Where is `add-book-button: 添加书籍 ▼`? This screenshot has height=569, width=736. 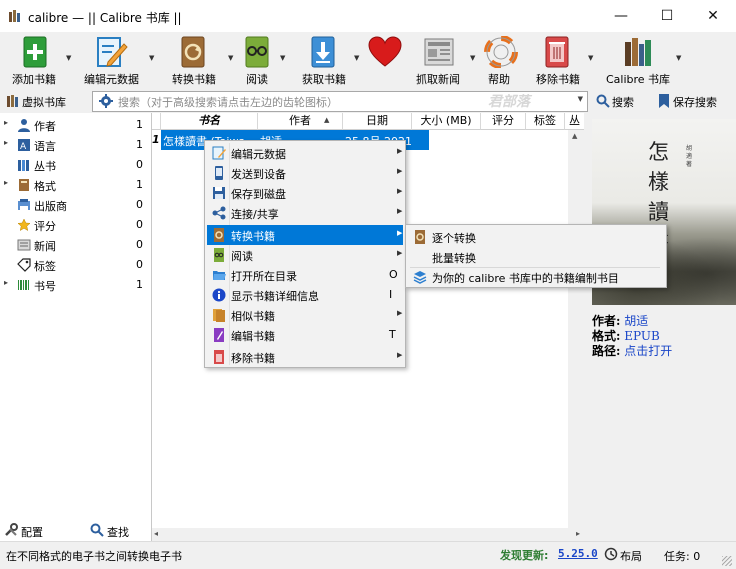
add-book-button: 添加书籍 ▼ is located at coordinates (39, 60).